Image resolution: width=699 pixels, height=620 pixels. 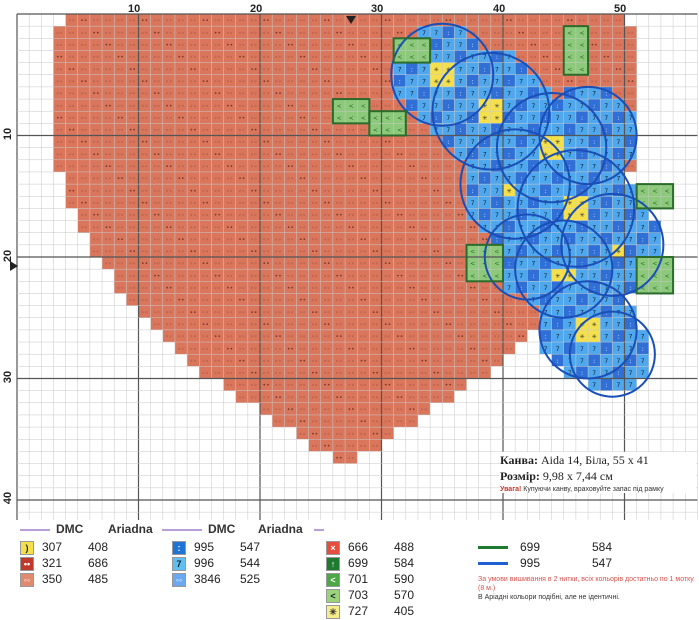 What do you see at coordinates (179, 564) in the screenshot?
I see `legend-swatch-icon: 7` at bounding box center [179, 564].